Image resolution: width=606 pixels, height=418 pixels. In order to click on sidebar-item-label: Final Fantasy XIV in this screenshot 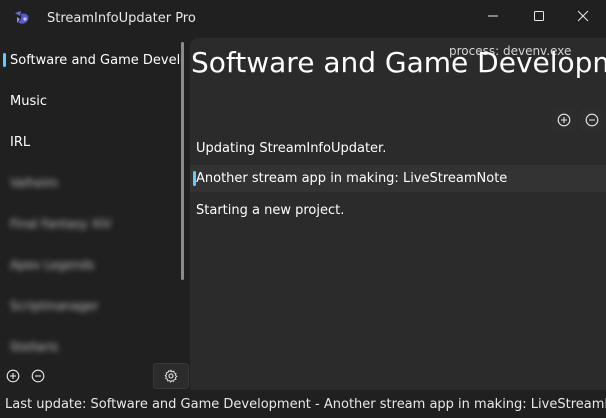, I will do `click(61, 224)`.